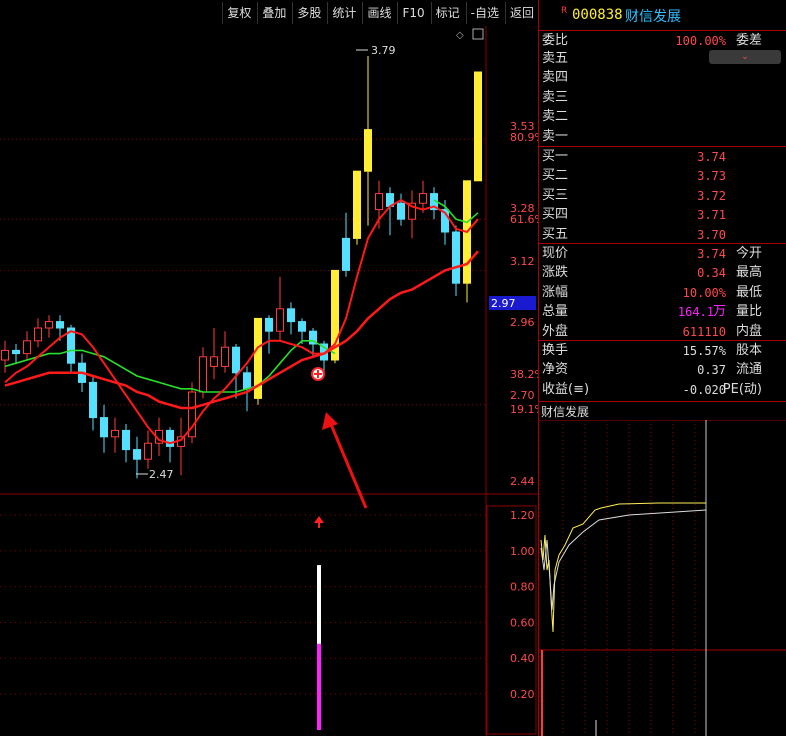  What do you see at coordinates (343, 13) in the screenshot?
I see `toolbar-button-3: 统计` at bounding box center [343, 13].